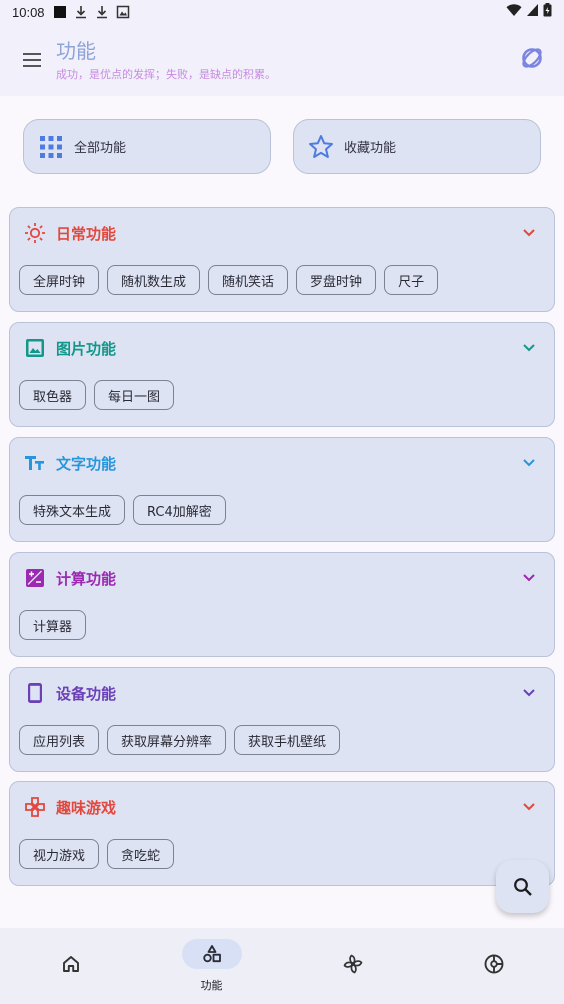 Image resolution: width=564 pixels, height=1004 pixels. Describe the element at coordinates (282, 489) in the screenshot. I see `category-card-text: 文字功能 特殊文本生成 RC4加解密` at that location.